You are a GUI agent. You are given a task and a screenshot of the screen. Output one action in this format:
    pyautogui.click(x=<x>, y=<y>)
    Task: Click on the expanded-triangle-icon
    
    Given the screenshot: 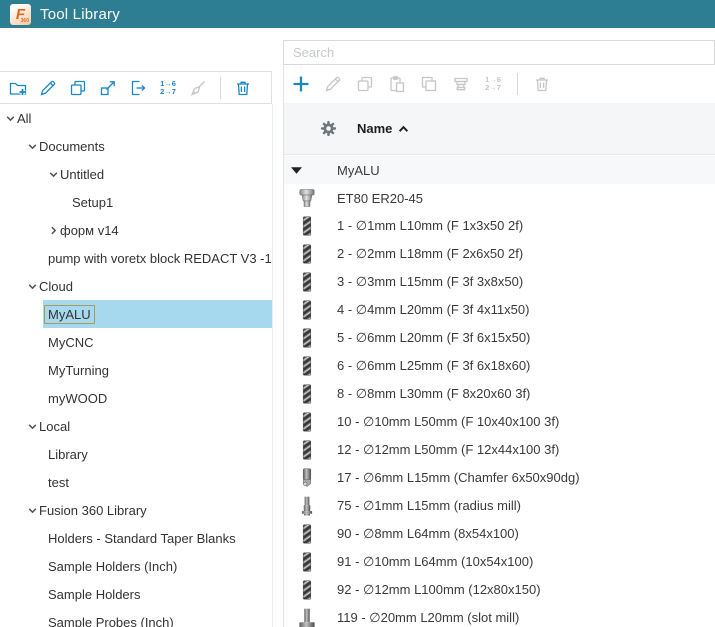 What is the action you would take?
    pyautogui.click(x=296, y=170)
    